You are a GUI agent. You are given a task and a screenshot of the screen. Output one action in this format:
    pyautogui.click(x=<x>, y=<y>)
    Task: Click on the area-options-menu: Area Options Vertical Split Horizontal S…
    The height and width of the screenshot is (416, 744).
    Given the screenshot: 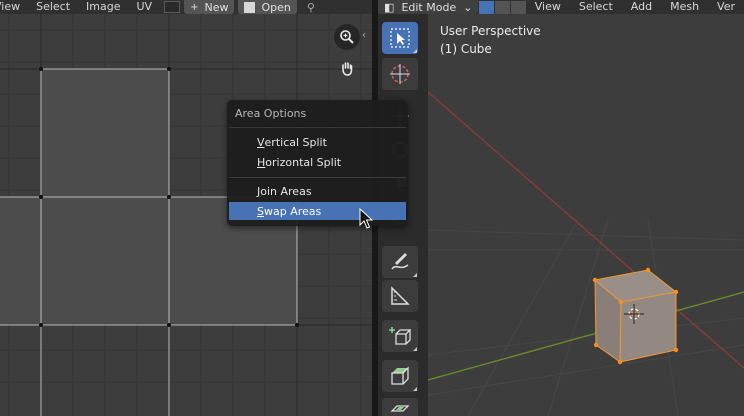 What is the action you would take?
    pyautogui.click(x=317, y=163)
    